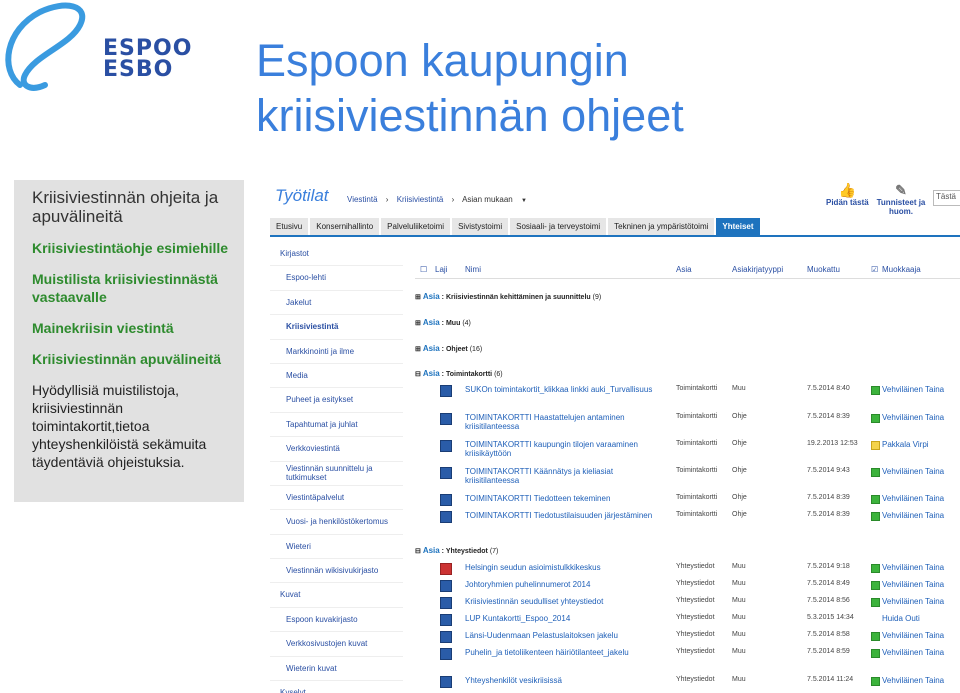 Image resolution: width=960 pixels, height=693 pixels. I want to click on group-header: ⊞ Asia : Ohjeet (16), so click(687, 350).